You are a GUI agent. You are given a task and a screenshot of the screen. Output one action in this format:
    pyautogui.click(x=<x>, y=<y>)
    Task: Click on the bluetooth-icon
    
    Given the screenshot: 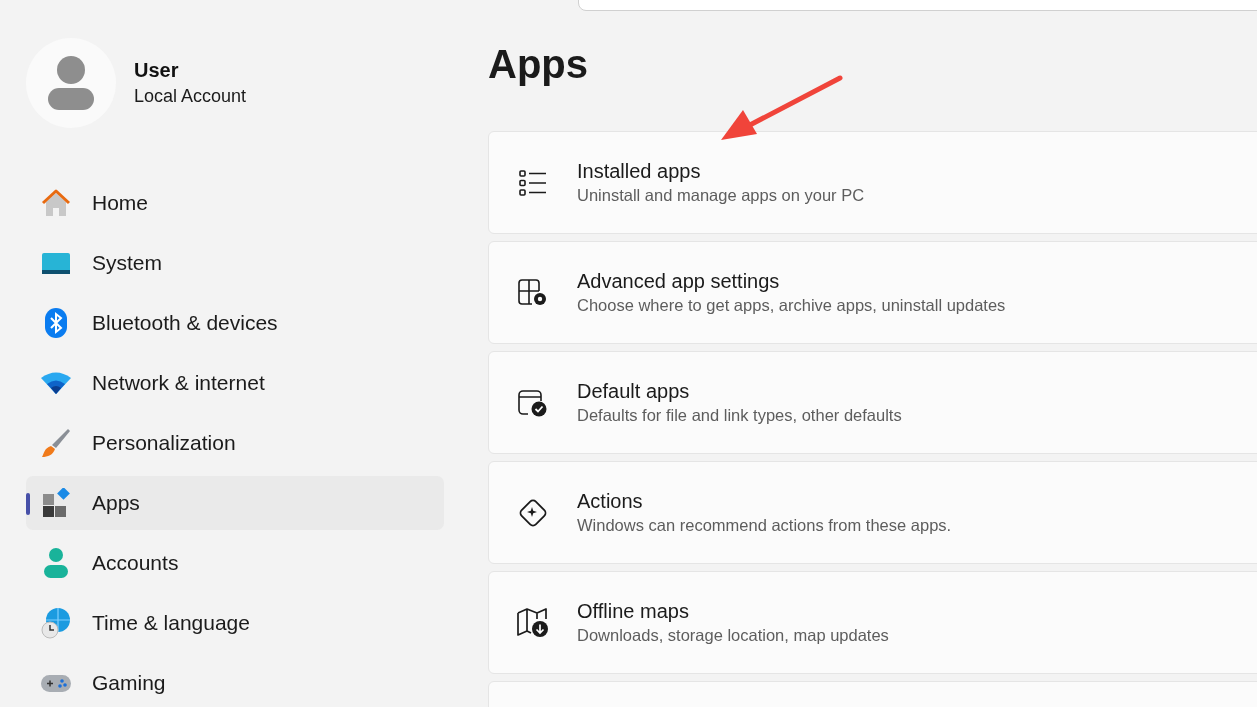 What is the action you would take?
    pyautogui.click(x=56, y=323)
    